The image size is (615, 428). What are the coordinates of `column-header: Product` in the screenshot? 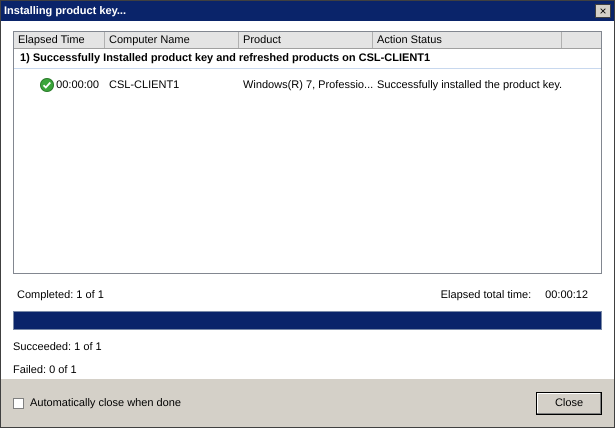 It's located at (306, 40).